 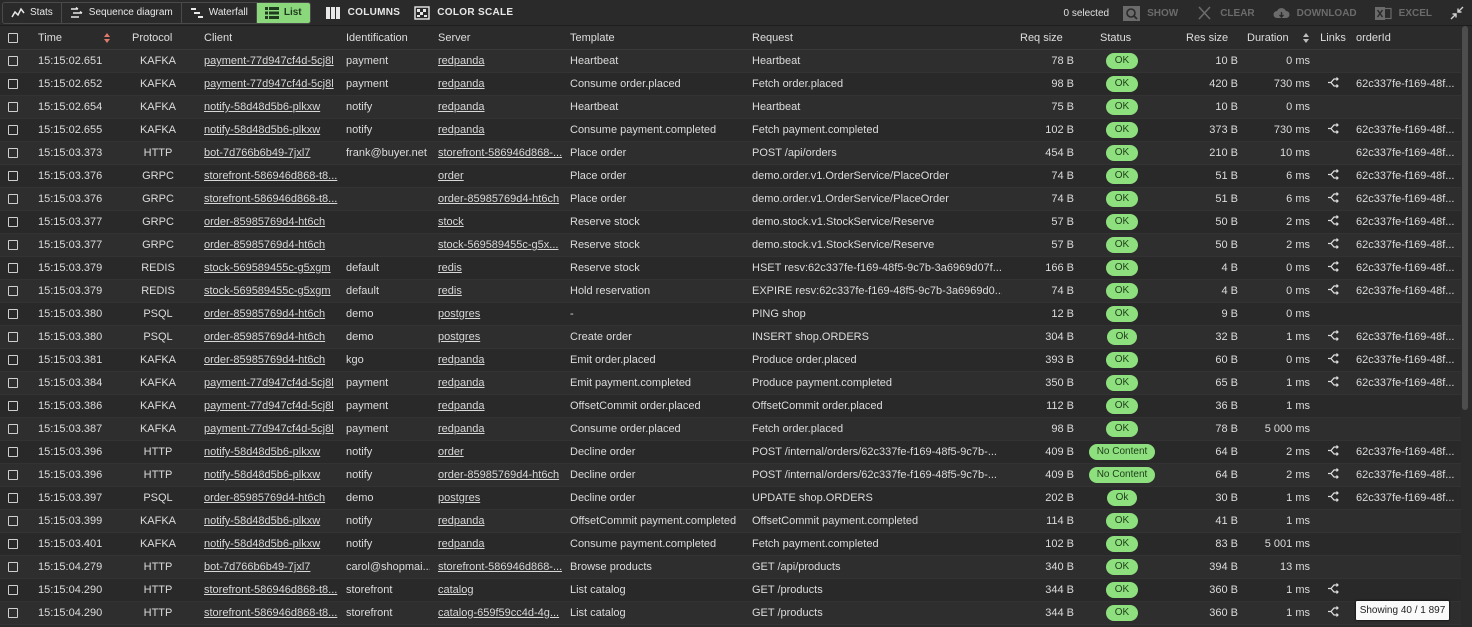 What do you see at coordinates (219, 12) in the screenshot?
I see `view-waterfall-button: Waterfall` at bounding box center [219, 12].